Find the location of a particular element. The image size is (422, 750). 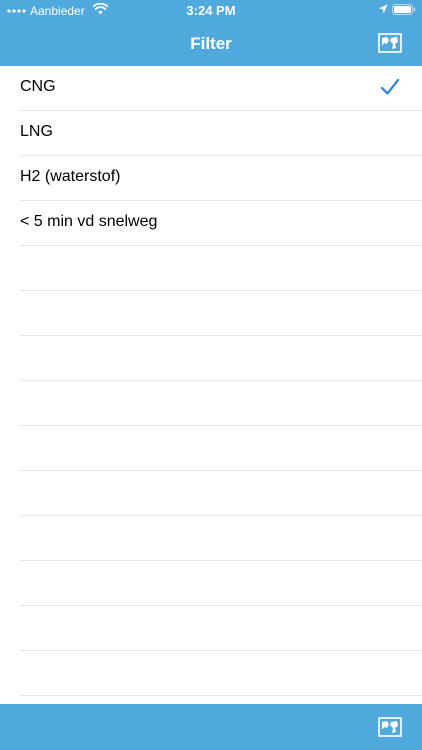

filter-option-label: < 5 min vd snelweg is located at coordinates (89, 221).